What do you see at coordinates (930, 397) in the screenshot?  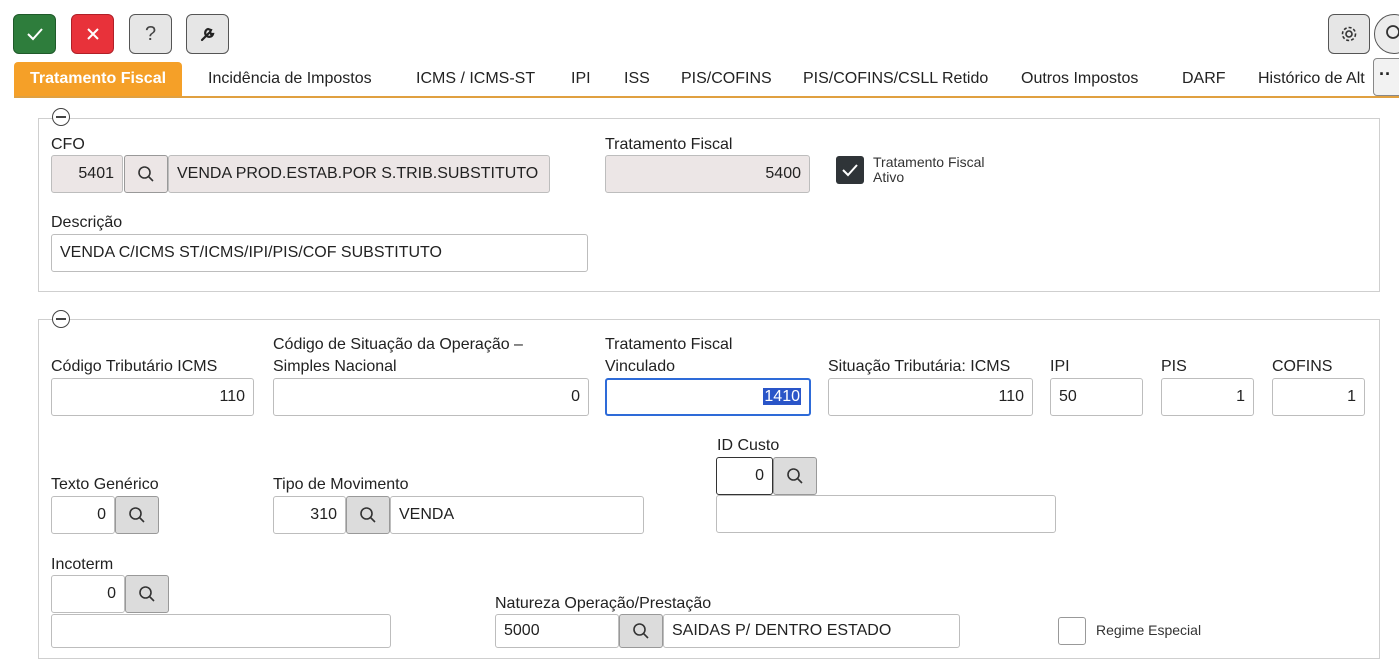 I see `situacao-icms-field: 110` at bounding box center [930, 397].